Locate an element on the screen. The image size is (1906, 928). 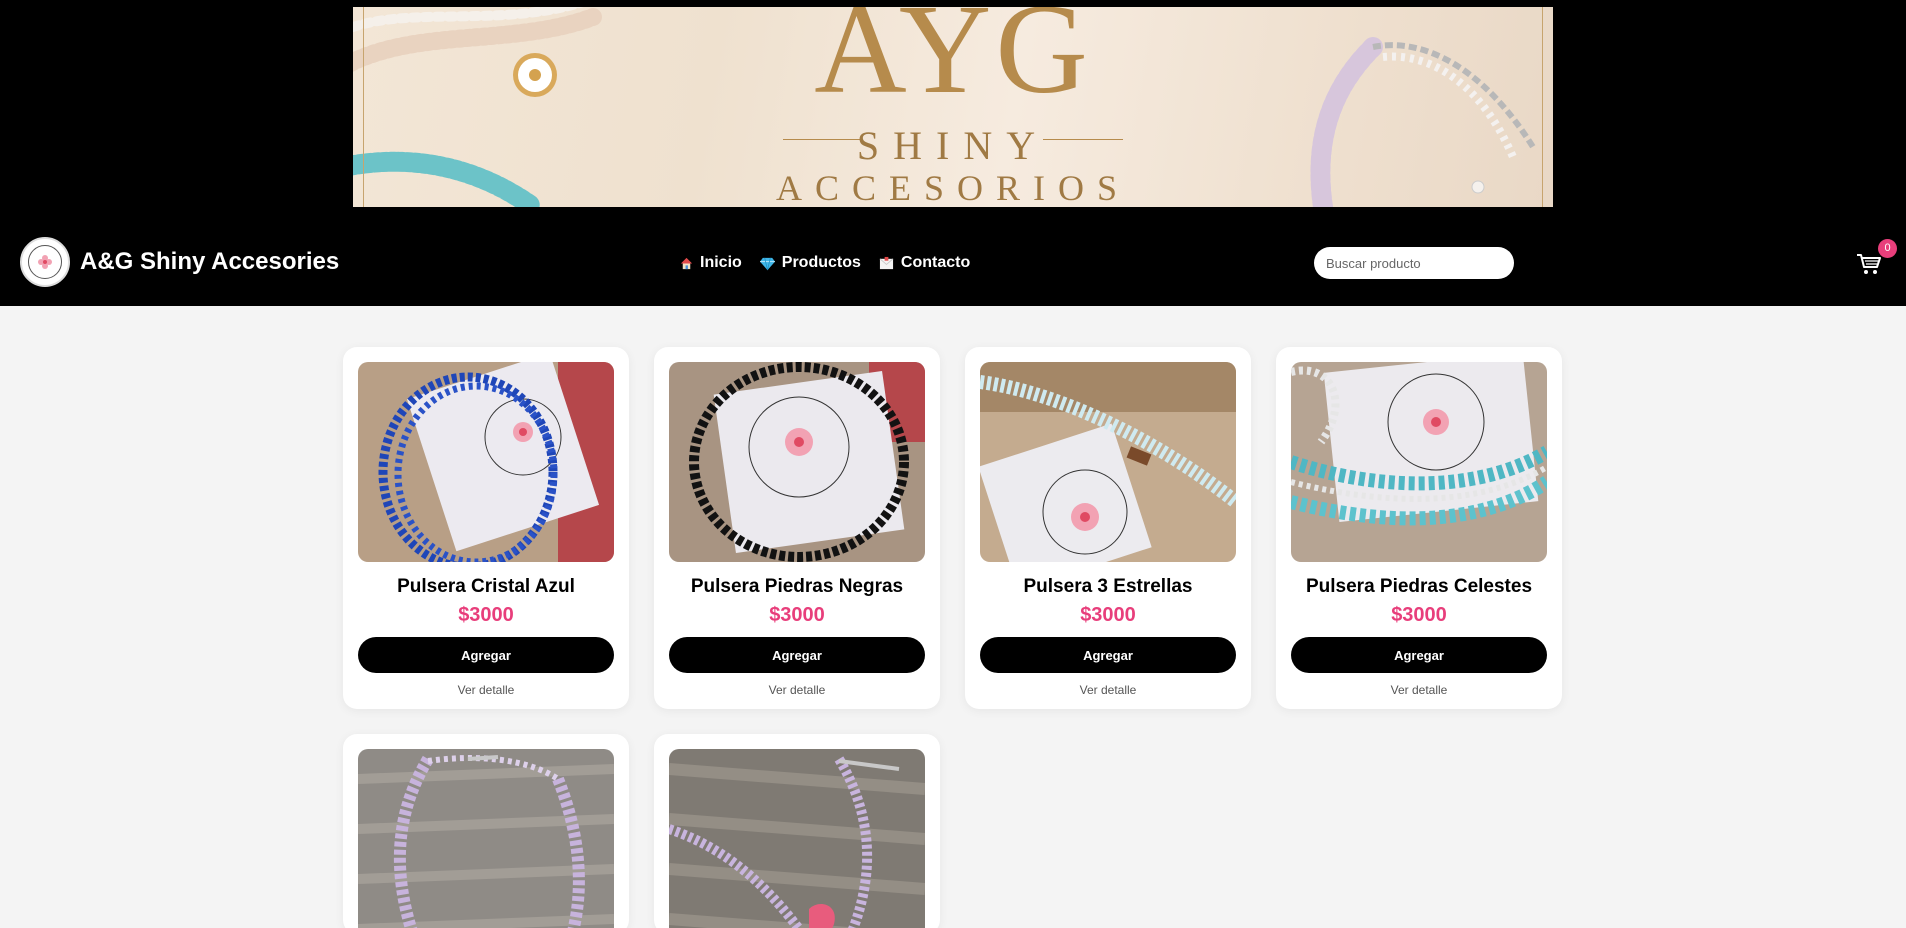
nav-productos: Productos is located at coordinates (810, 263).